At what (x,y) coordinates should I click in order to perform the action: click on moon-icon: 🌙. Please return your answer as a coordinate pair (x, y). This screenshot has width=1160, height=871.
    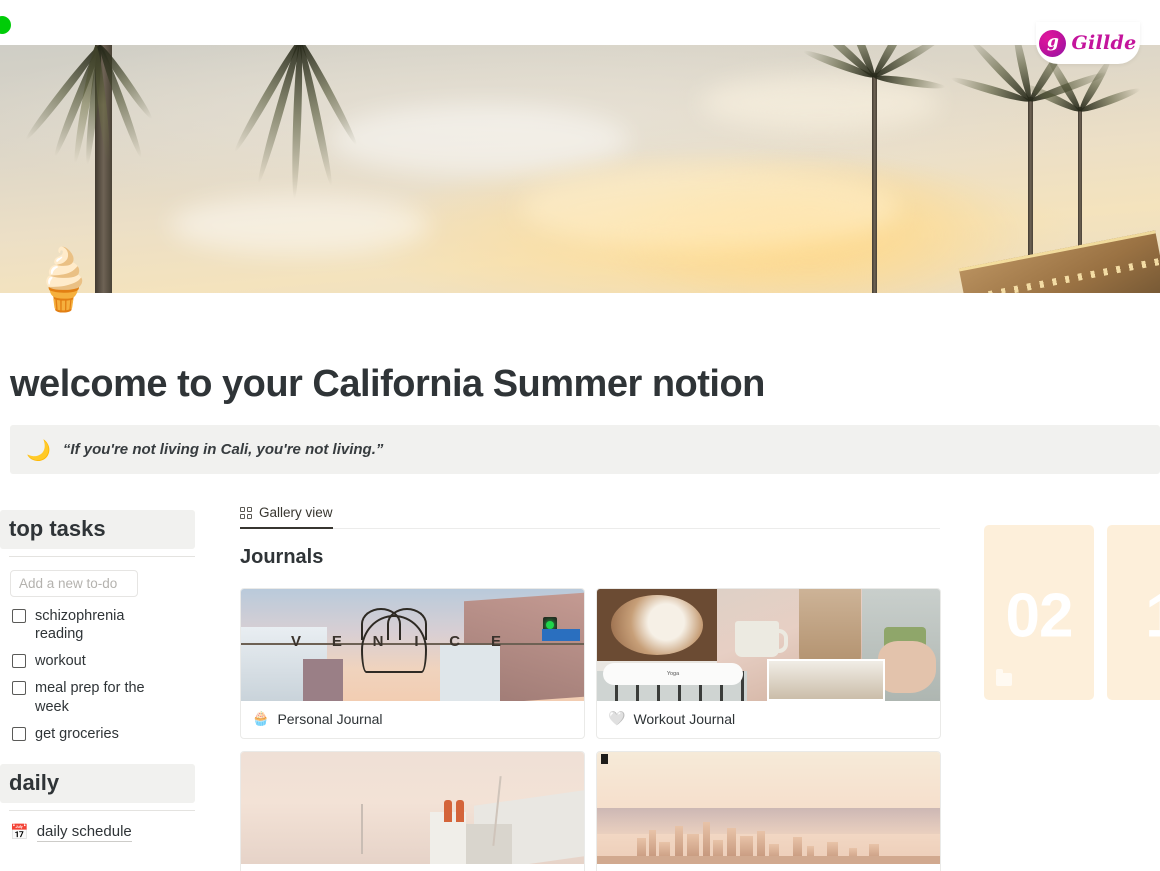
    Looking at the image, I should click on (38, 449).